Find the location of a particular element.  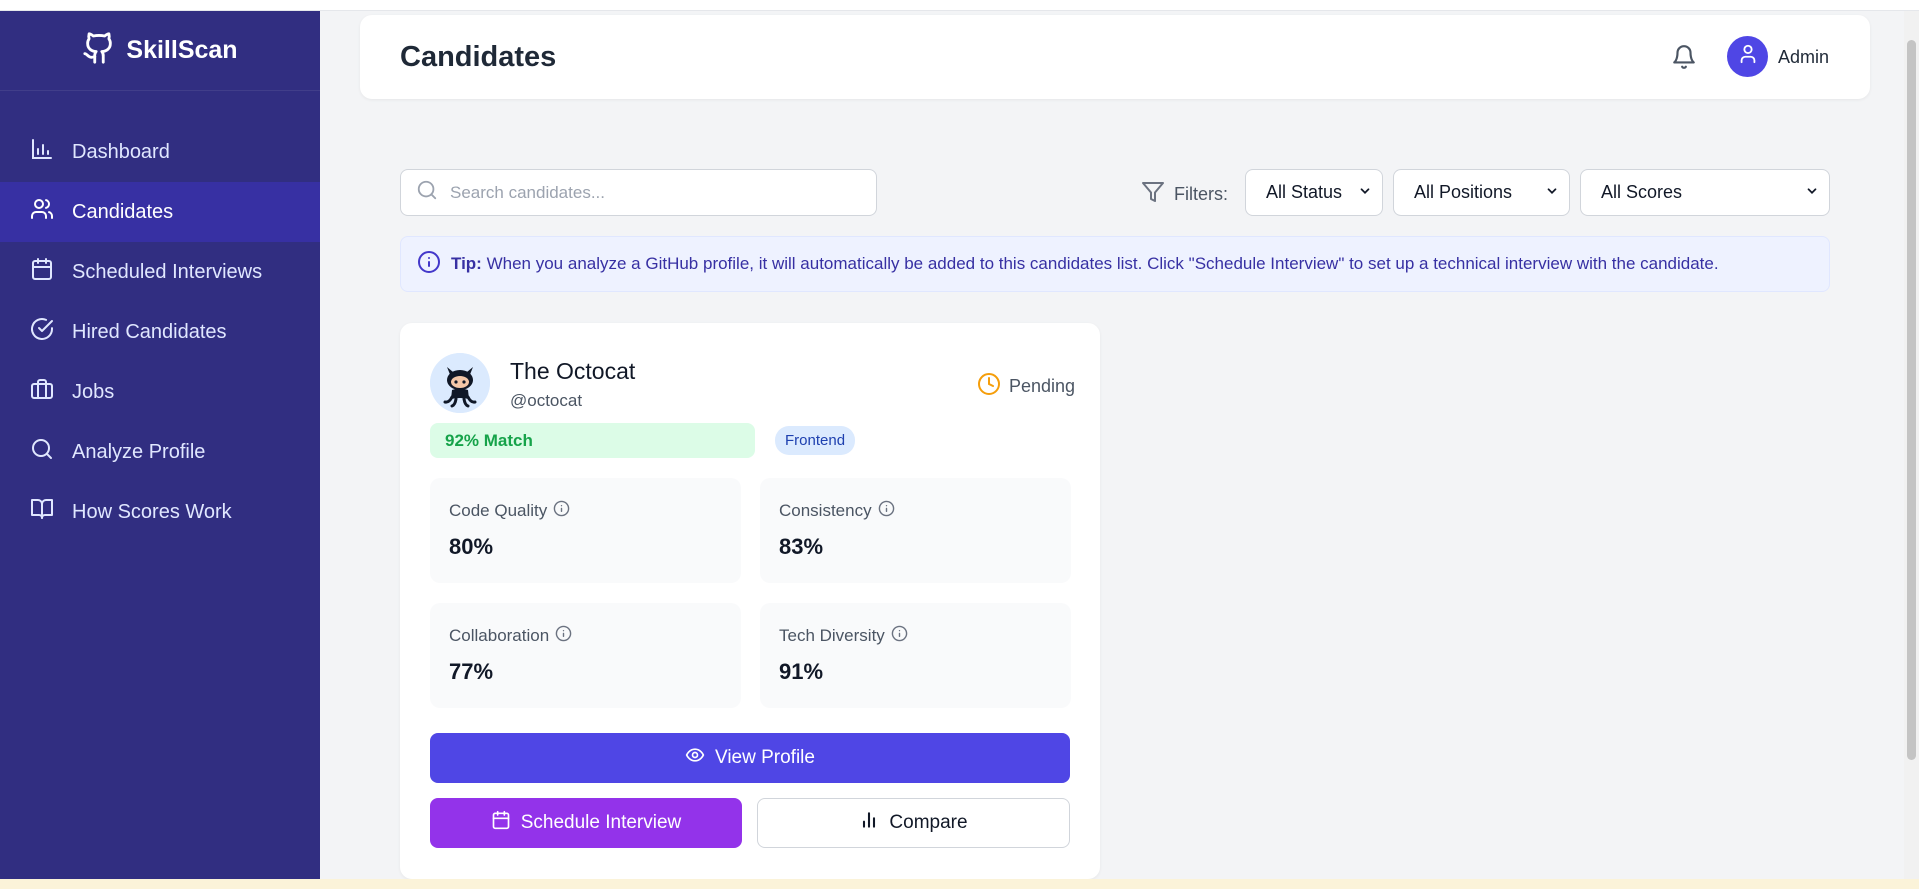

clock-icon is located at coordinates (989, 386).